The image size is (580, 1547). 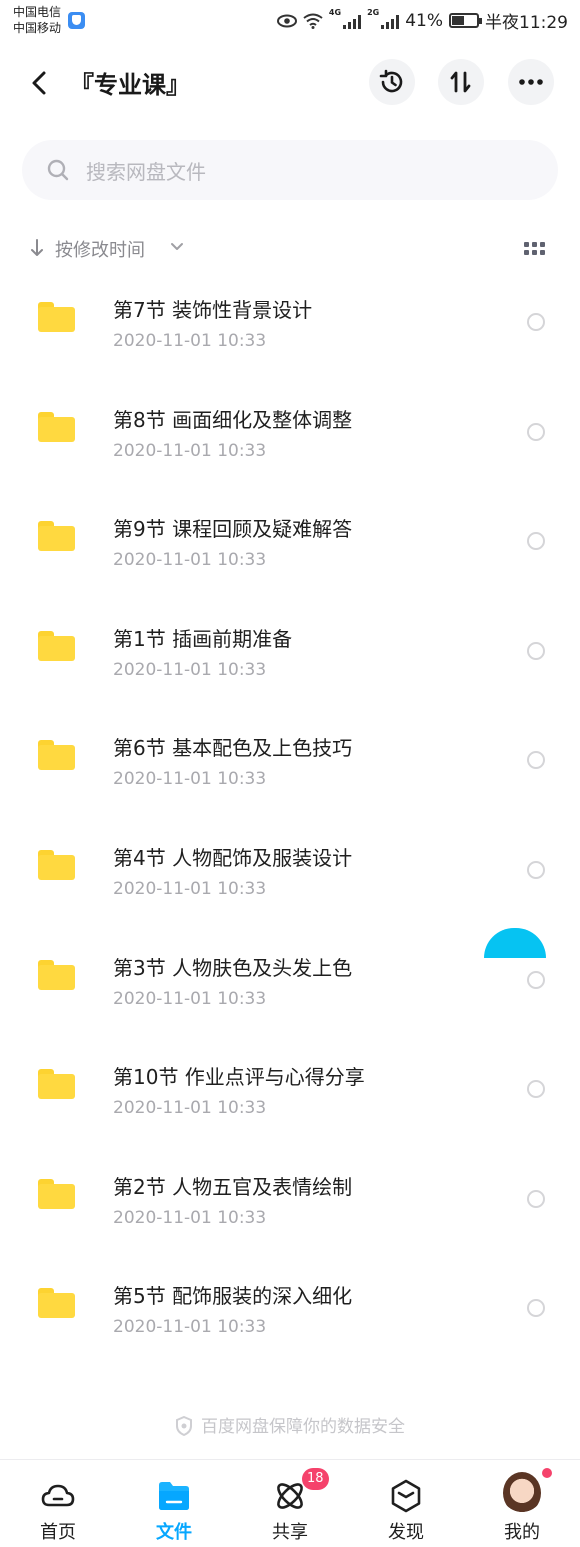 I want to click on arrow-down-icon, so click(x=37, y=247).